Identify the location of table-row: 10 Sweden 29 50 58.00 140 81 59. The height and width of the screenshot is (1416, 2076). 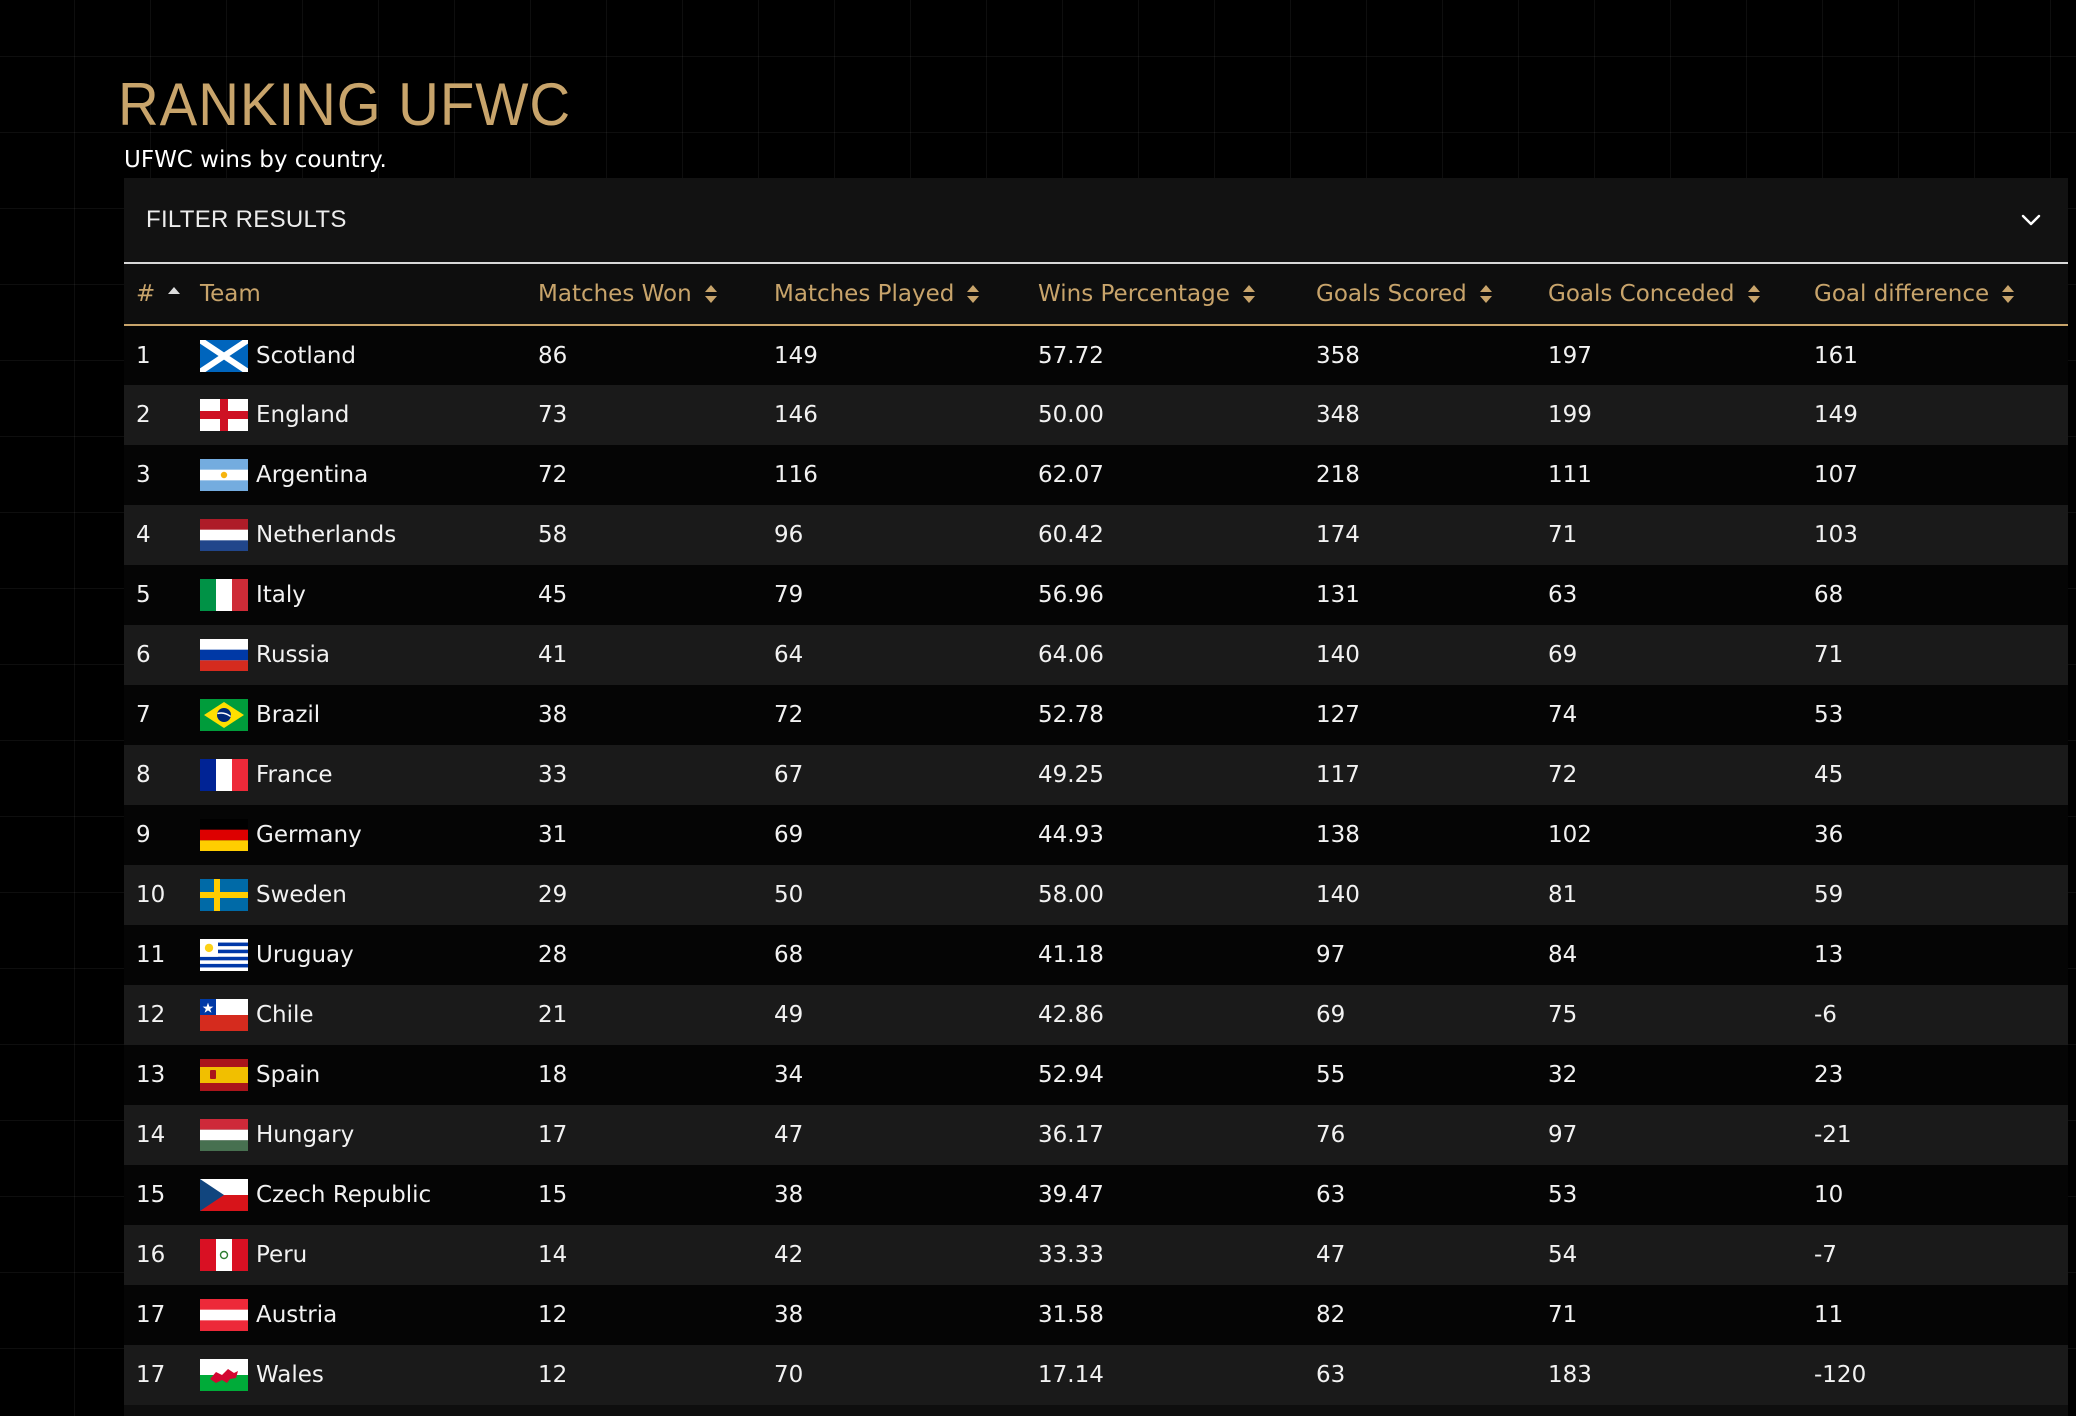
(1096, 895).